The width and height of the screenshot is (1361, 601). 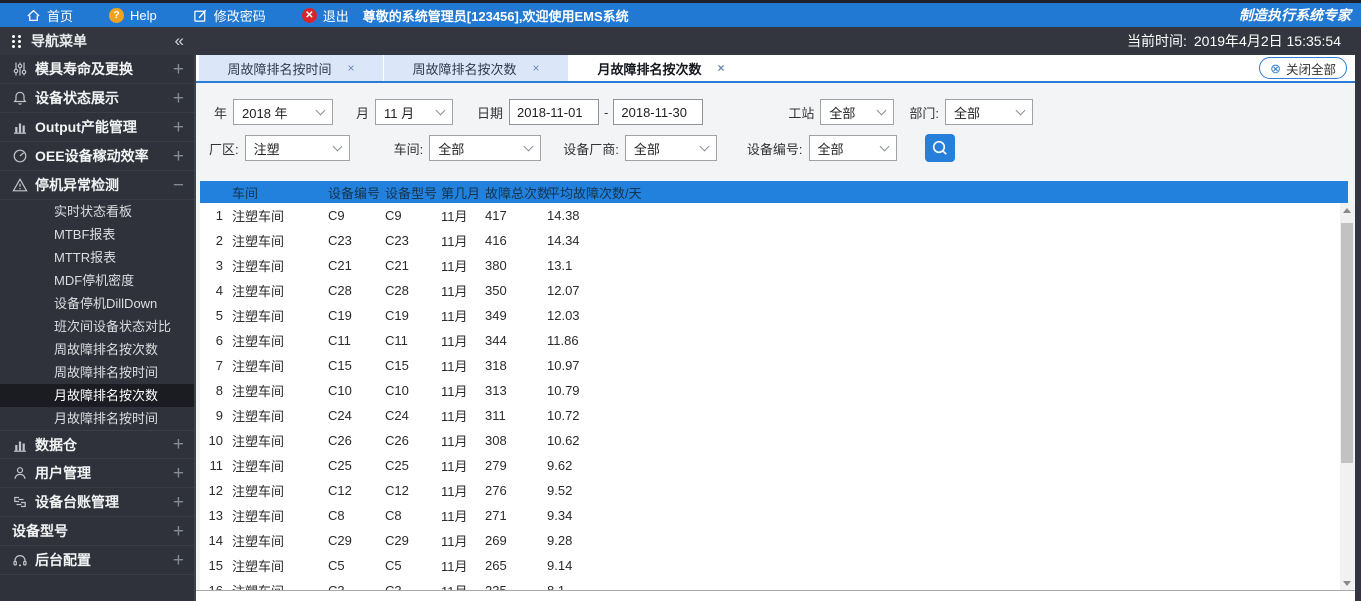 What do you see at coordinates (476, 68) in the screenshot?
I see `tab-week-rank-count: 周故障排名按次数 ×` at bounding box center [476, 68].